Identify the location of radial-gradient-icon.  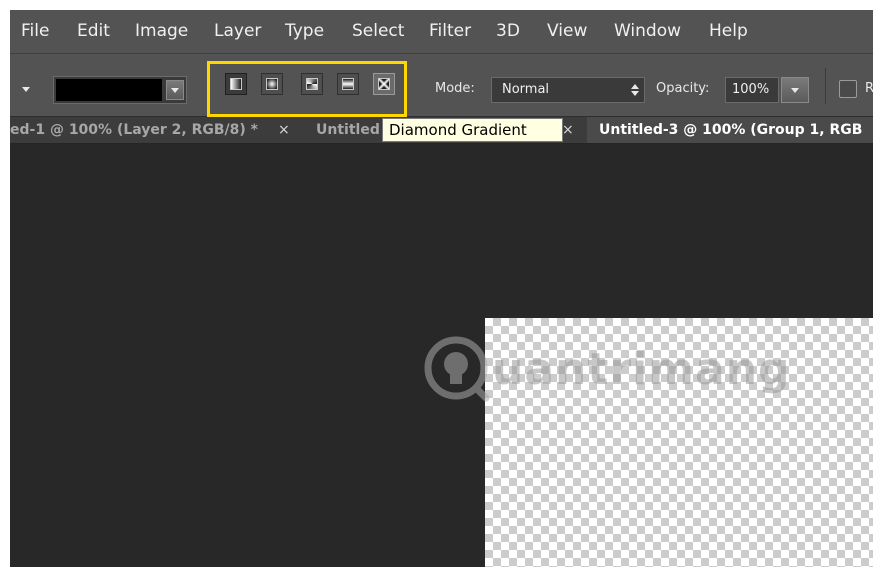
(272, 84).